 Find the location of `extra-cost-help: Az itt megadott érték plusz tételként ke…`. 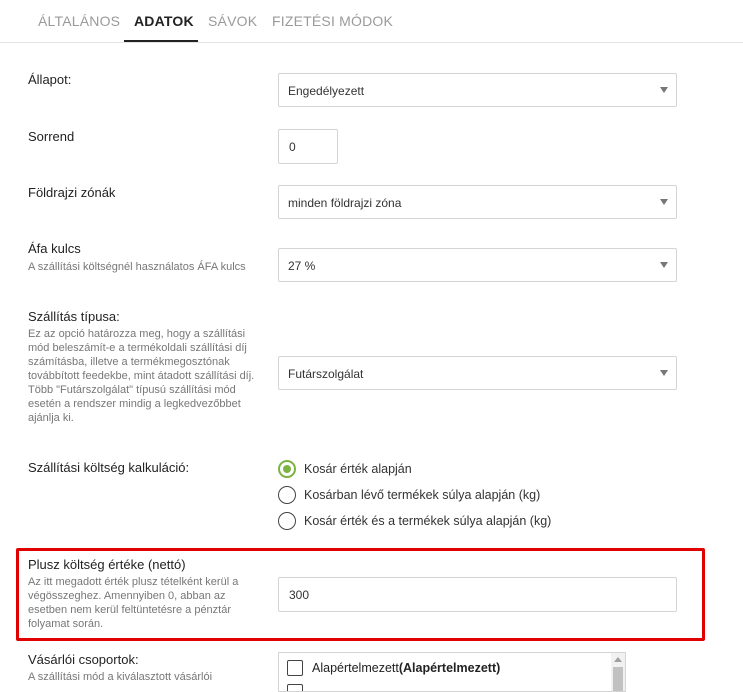

extra-cost-help: Az itt megadott érték plusz tételként ke… is located at coordinates (133, 603).